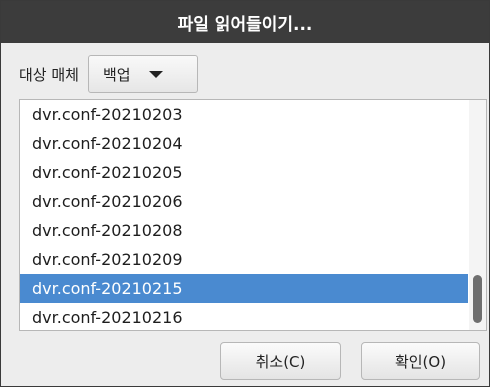 The width and height of the screenshot is (490, 387). I want to click on file-list-item: dvr.conf-20210208, so click(244, 230).